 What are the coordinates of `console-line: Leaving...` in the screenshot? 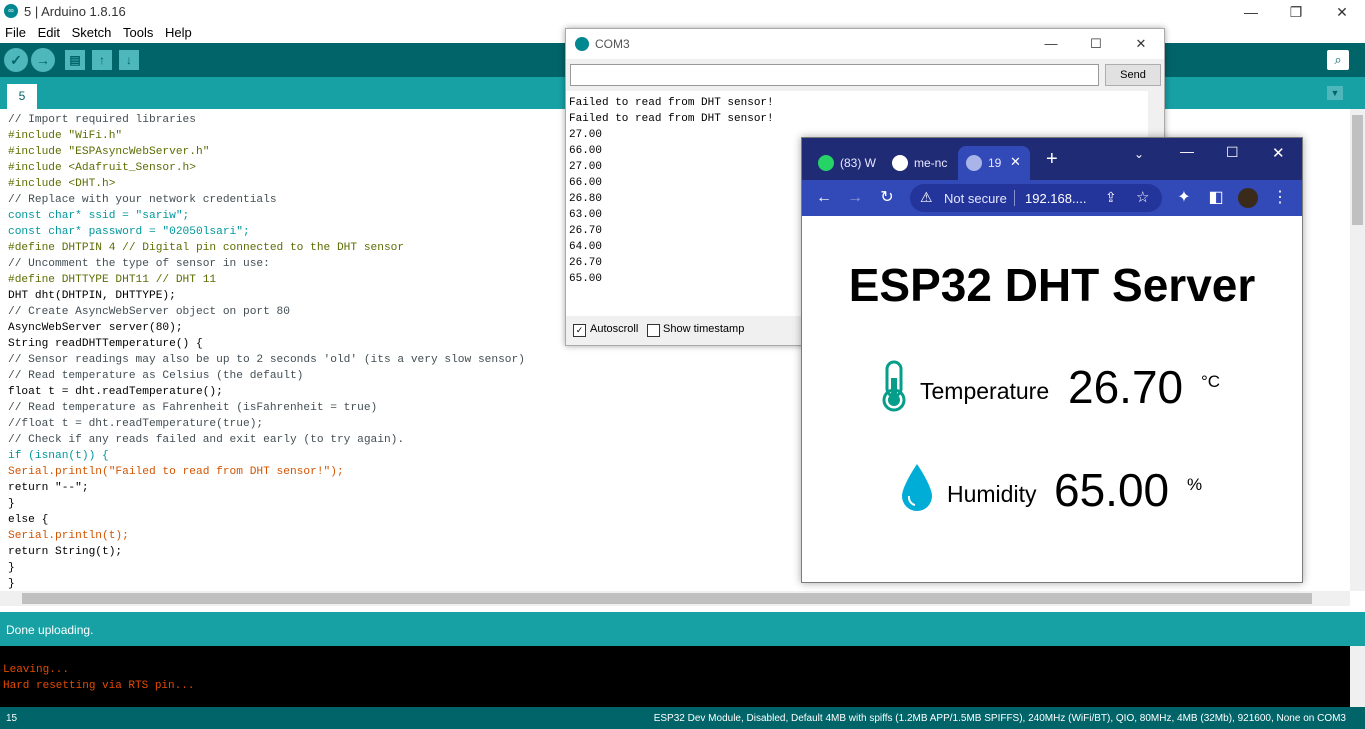 It's located at (36, 670).